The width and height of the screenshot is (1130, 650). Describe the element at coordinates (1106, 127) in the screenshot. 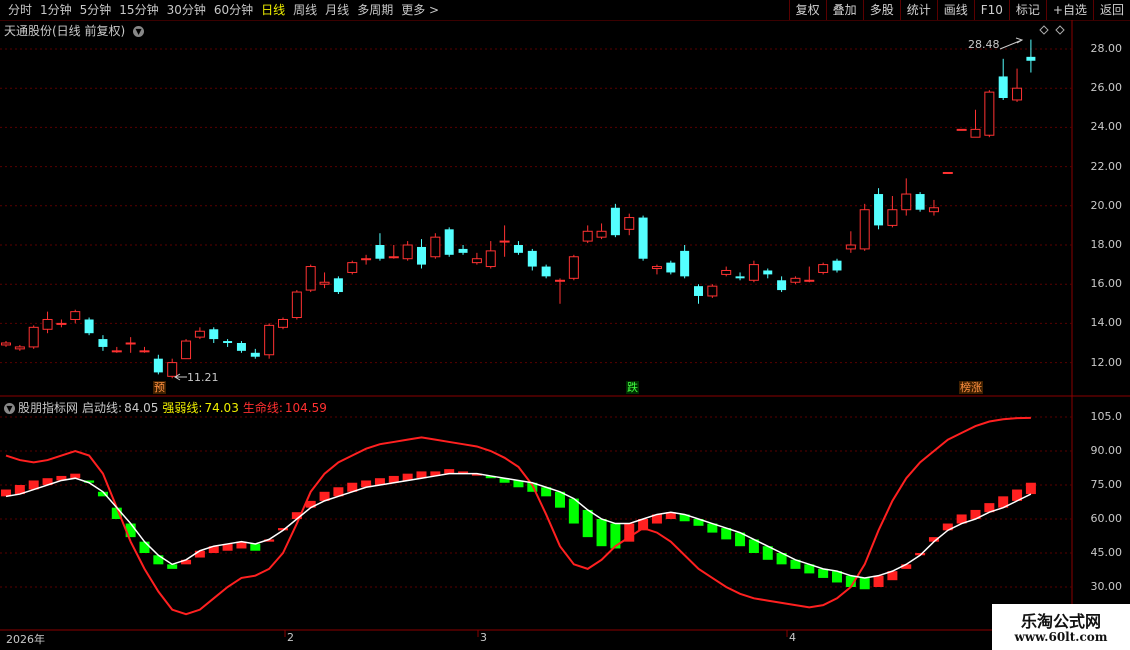

I see `price-tick: 24.00` at that location.